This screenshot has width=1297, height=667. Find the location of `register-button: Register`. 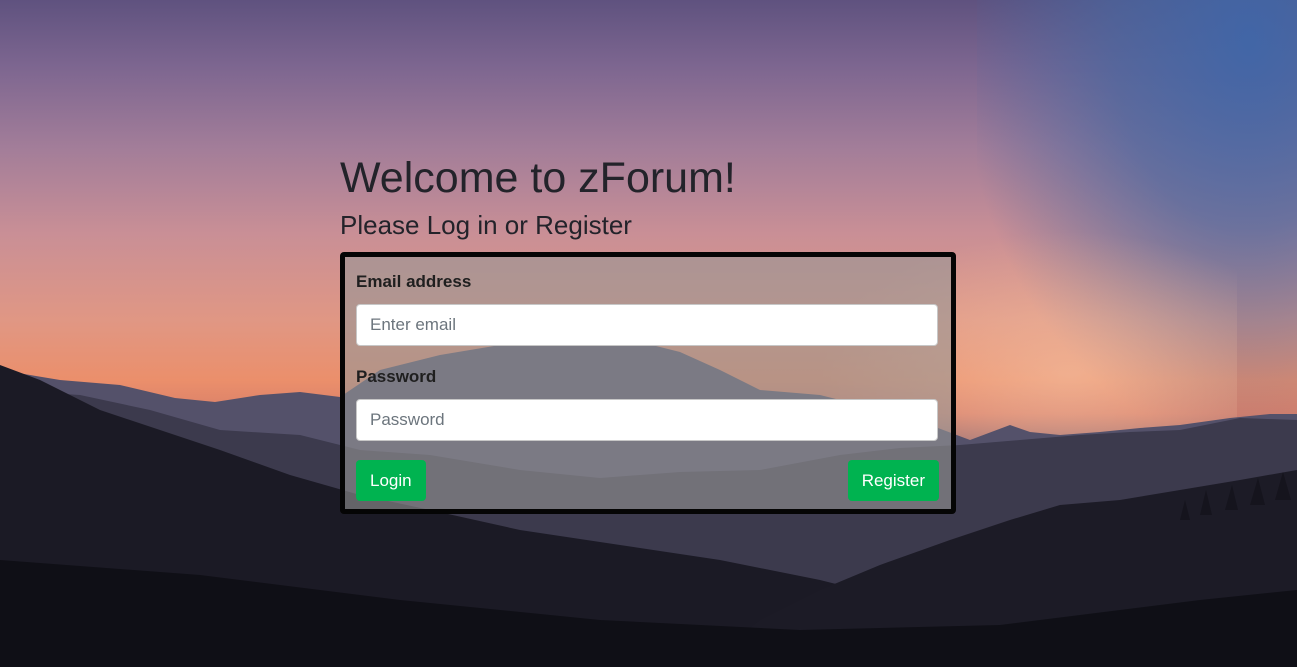

register-button: Register is located at coordinates (893, 480).